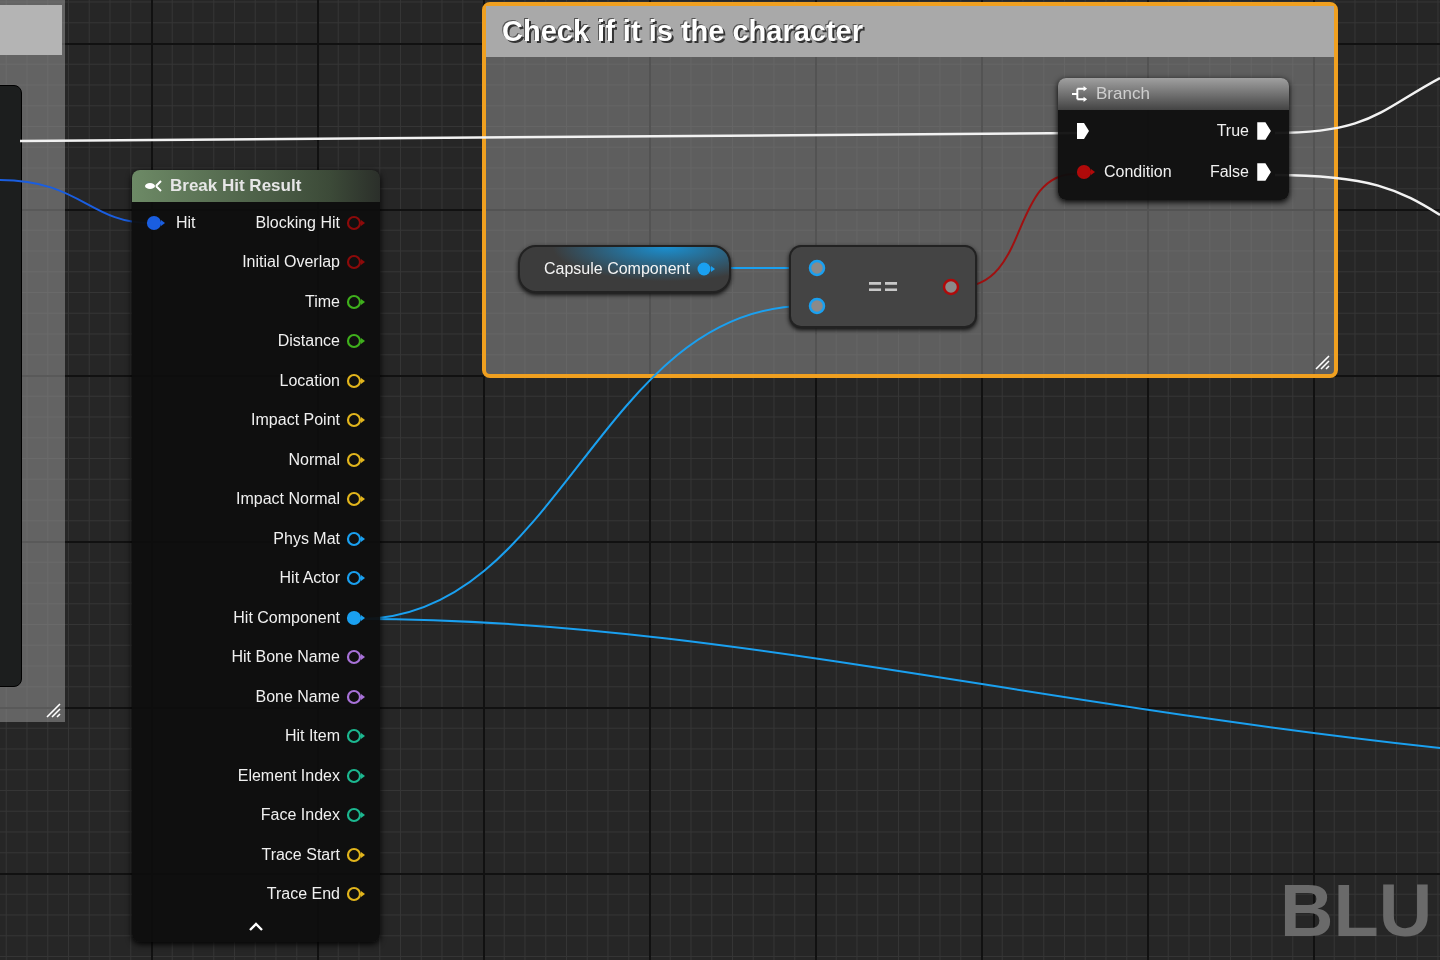 This screenshot has height=960, width=1440. What do you see at coordinates (256, 927) in the screenshot?
I see `chevron-up-icon` at bounding box center [256, 927].